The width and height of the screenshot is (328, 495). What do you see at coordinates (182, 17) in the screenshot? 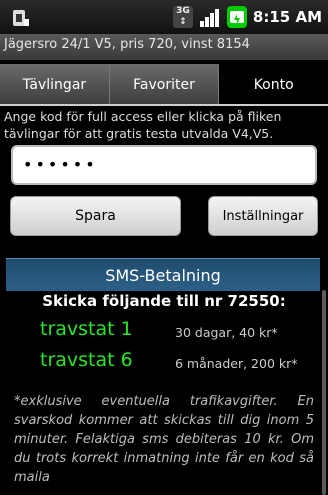
I see `network-3g-icon: 3G ↕` at bounding box center [182, 17].